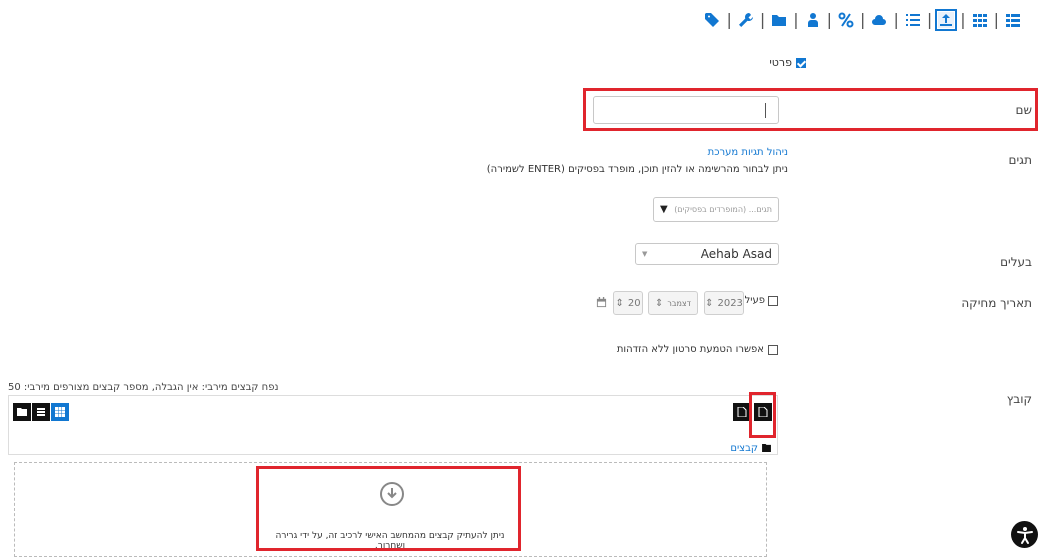  What do you see at coordinates (601, 304) in the screenshot?
I see `calendar-icon` at bounding box center [601, 304].